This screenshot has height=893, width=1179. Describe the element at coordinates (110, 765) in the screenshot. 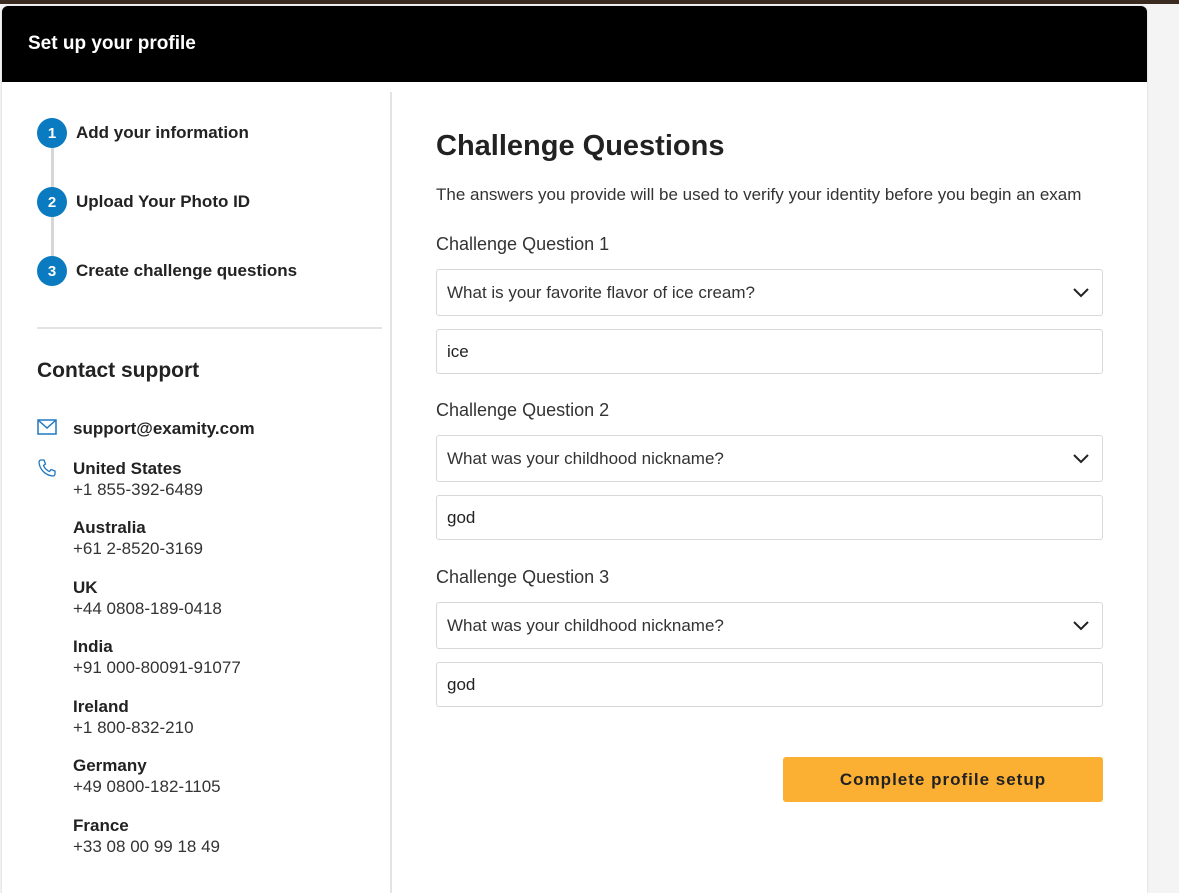

I see `phone-country: Germany` at that location.